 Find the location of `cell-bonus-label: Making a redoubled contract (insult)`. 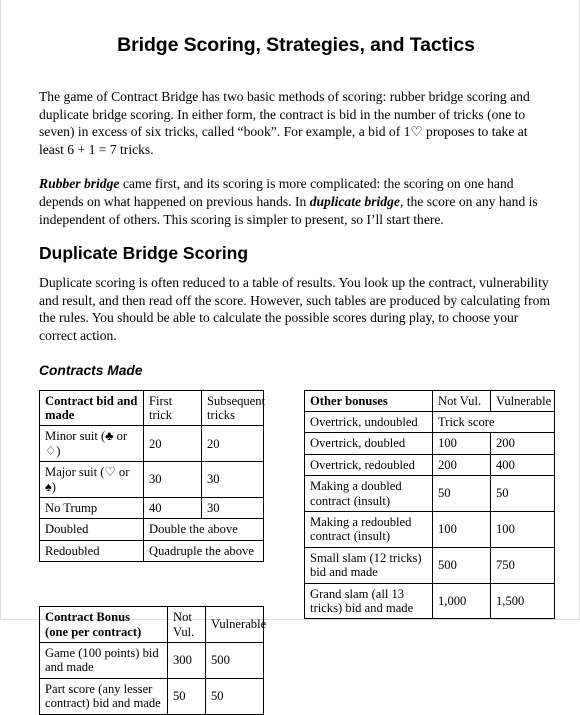

cell-bonus-label: Making a redoubled contract (insult) is located at coordinates (368, 529).